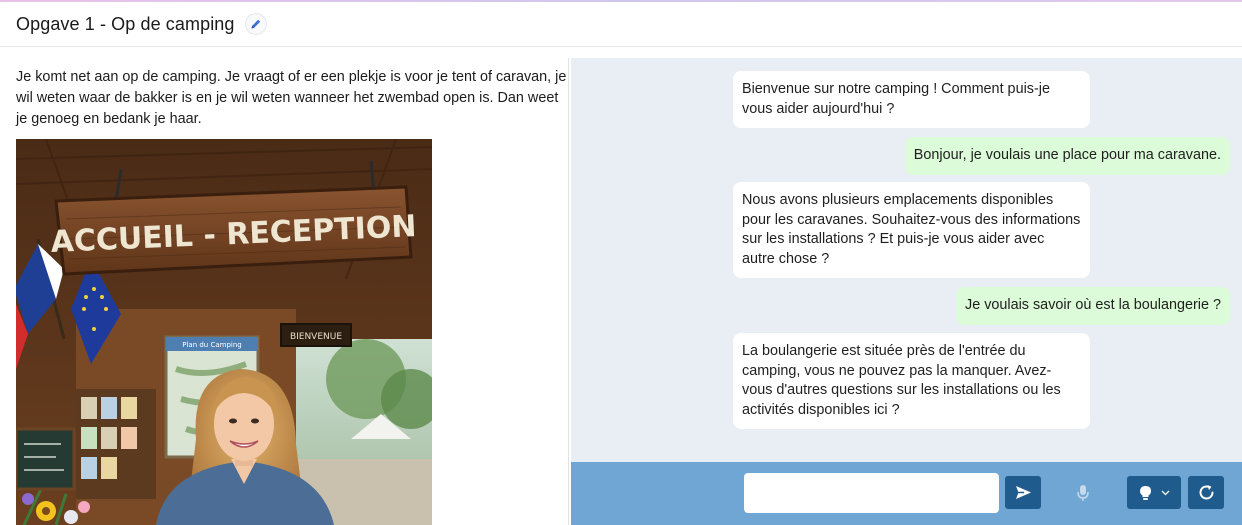 This screenshot has width=1242, height=525. I want to click on map-label: Plan du Camping, so click(212, 345).